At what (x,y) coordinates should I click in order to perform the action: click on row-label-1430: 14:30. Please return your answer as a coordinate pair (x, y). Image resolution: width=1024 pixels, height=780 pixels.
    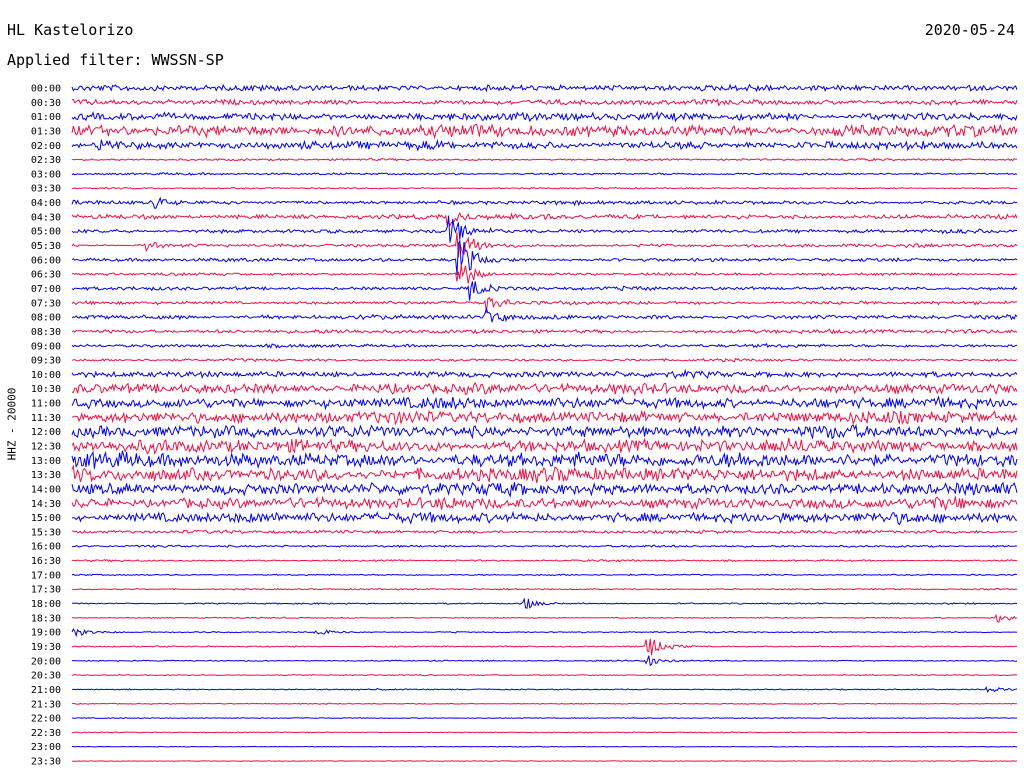
    Looking at the image, I should click on (46, 504).